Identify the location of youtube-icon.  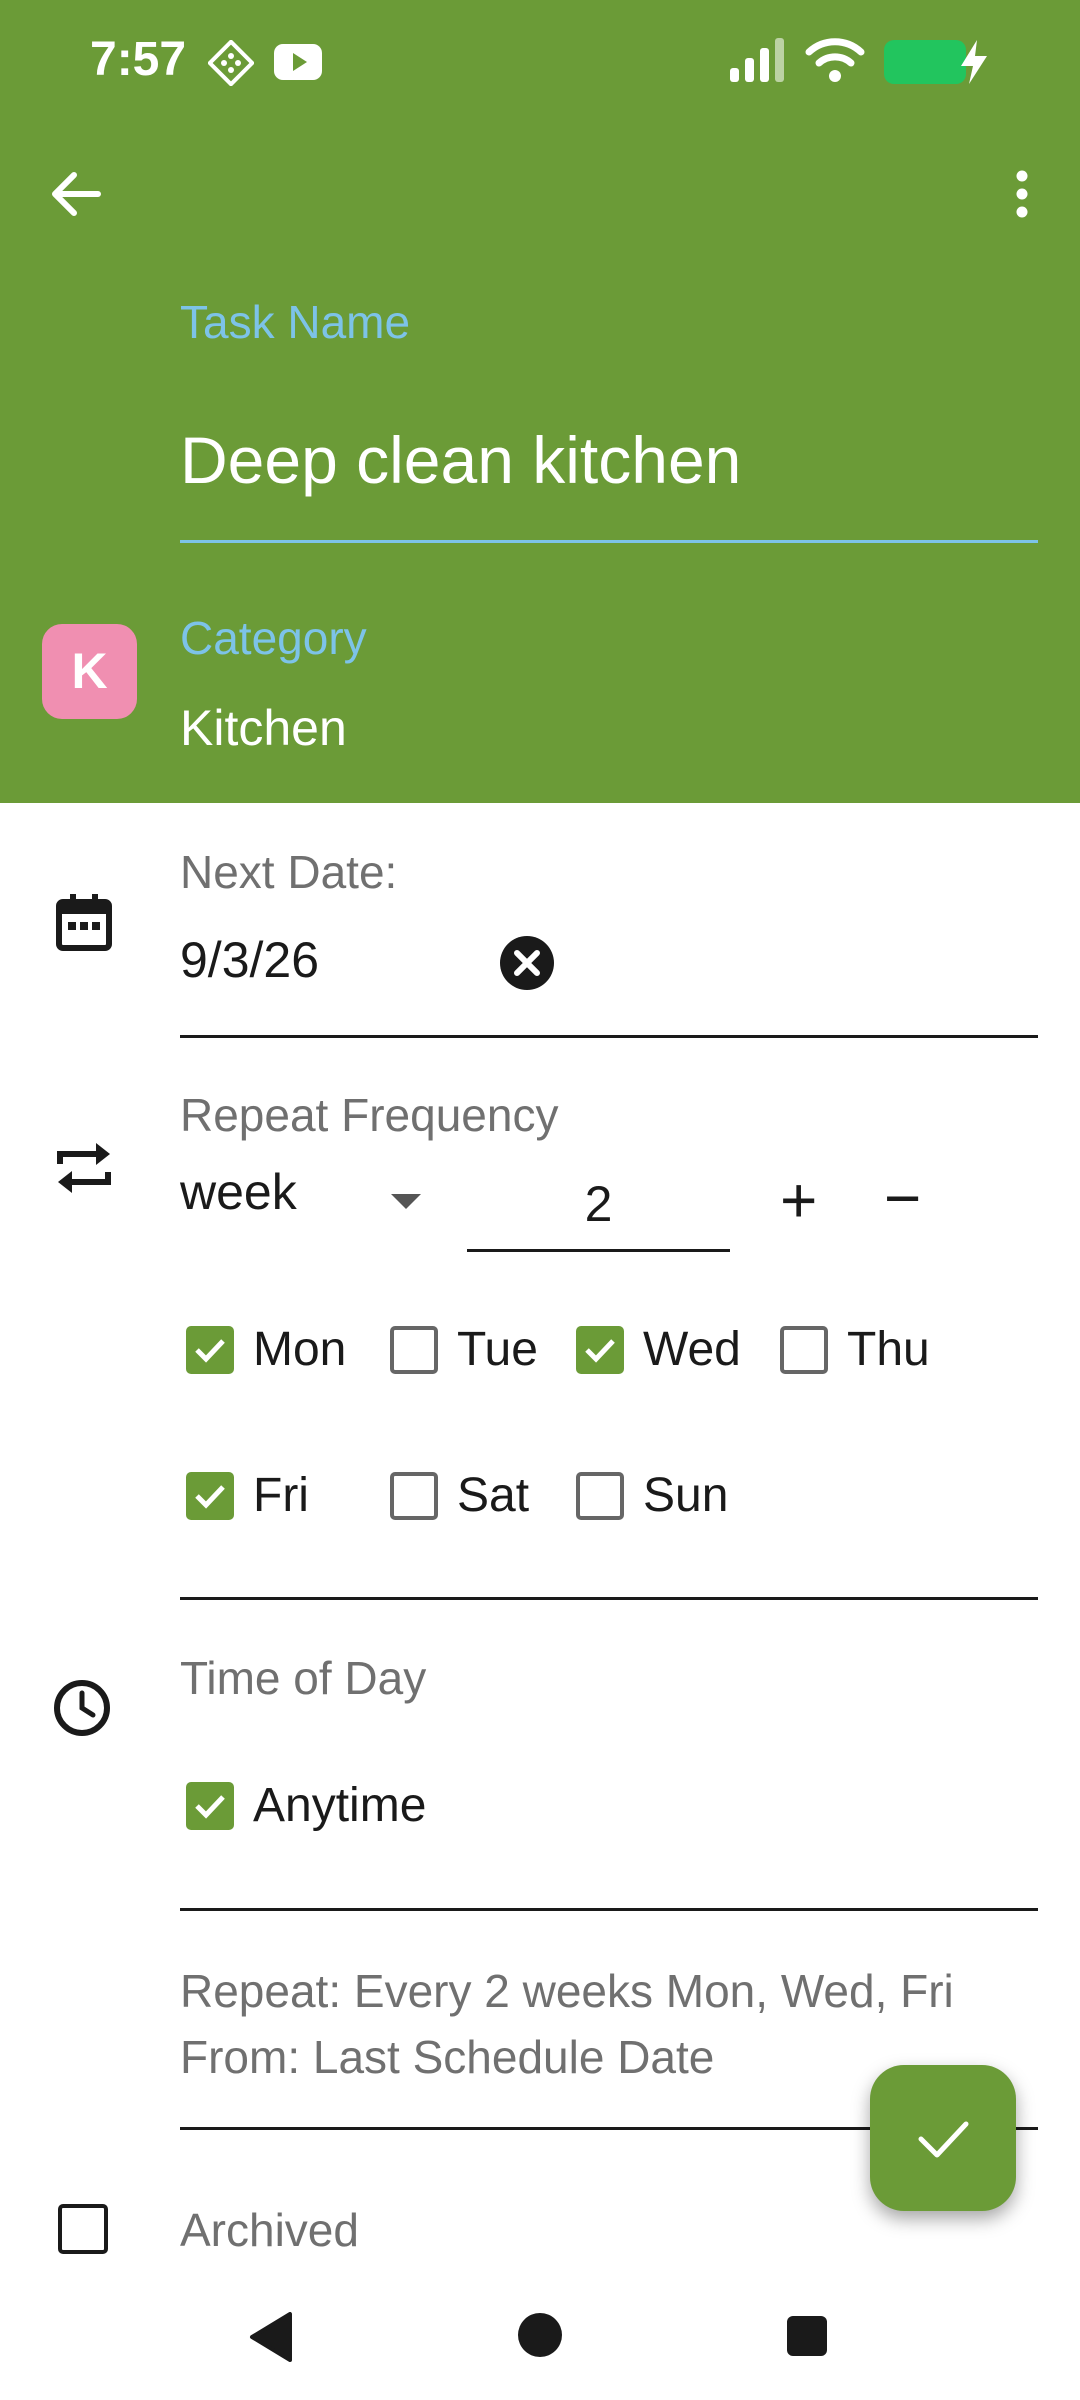
(298, 64).